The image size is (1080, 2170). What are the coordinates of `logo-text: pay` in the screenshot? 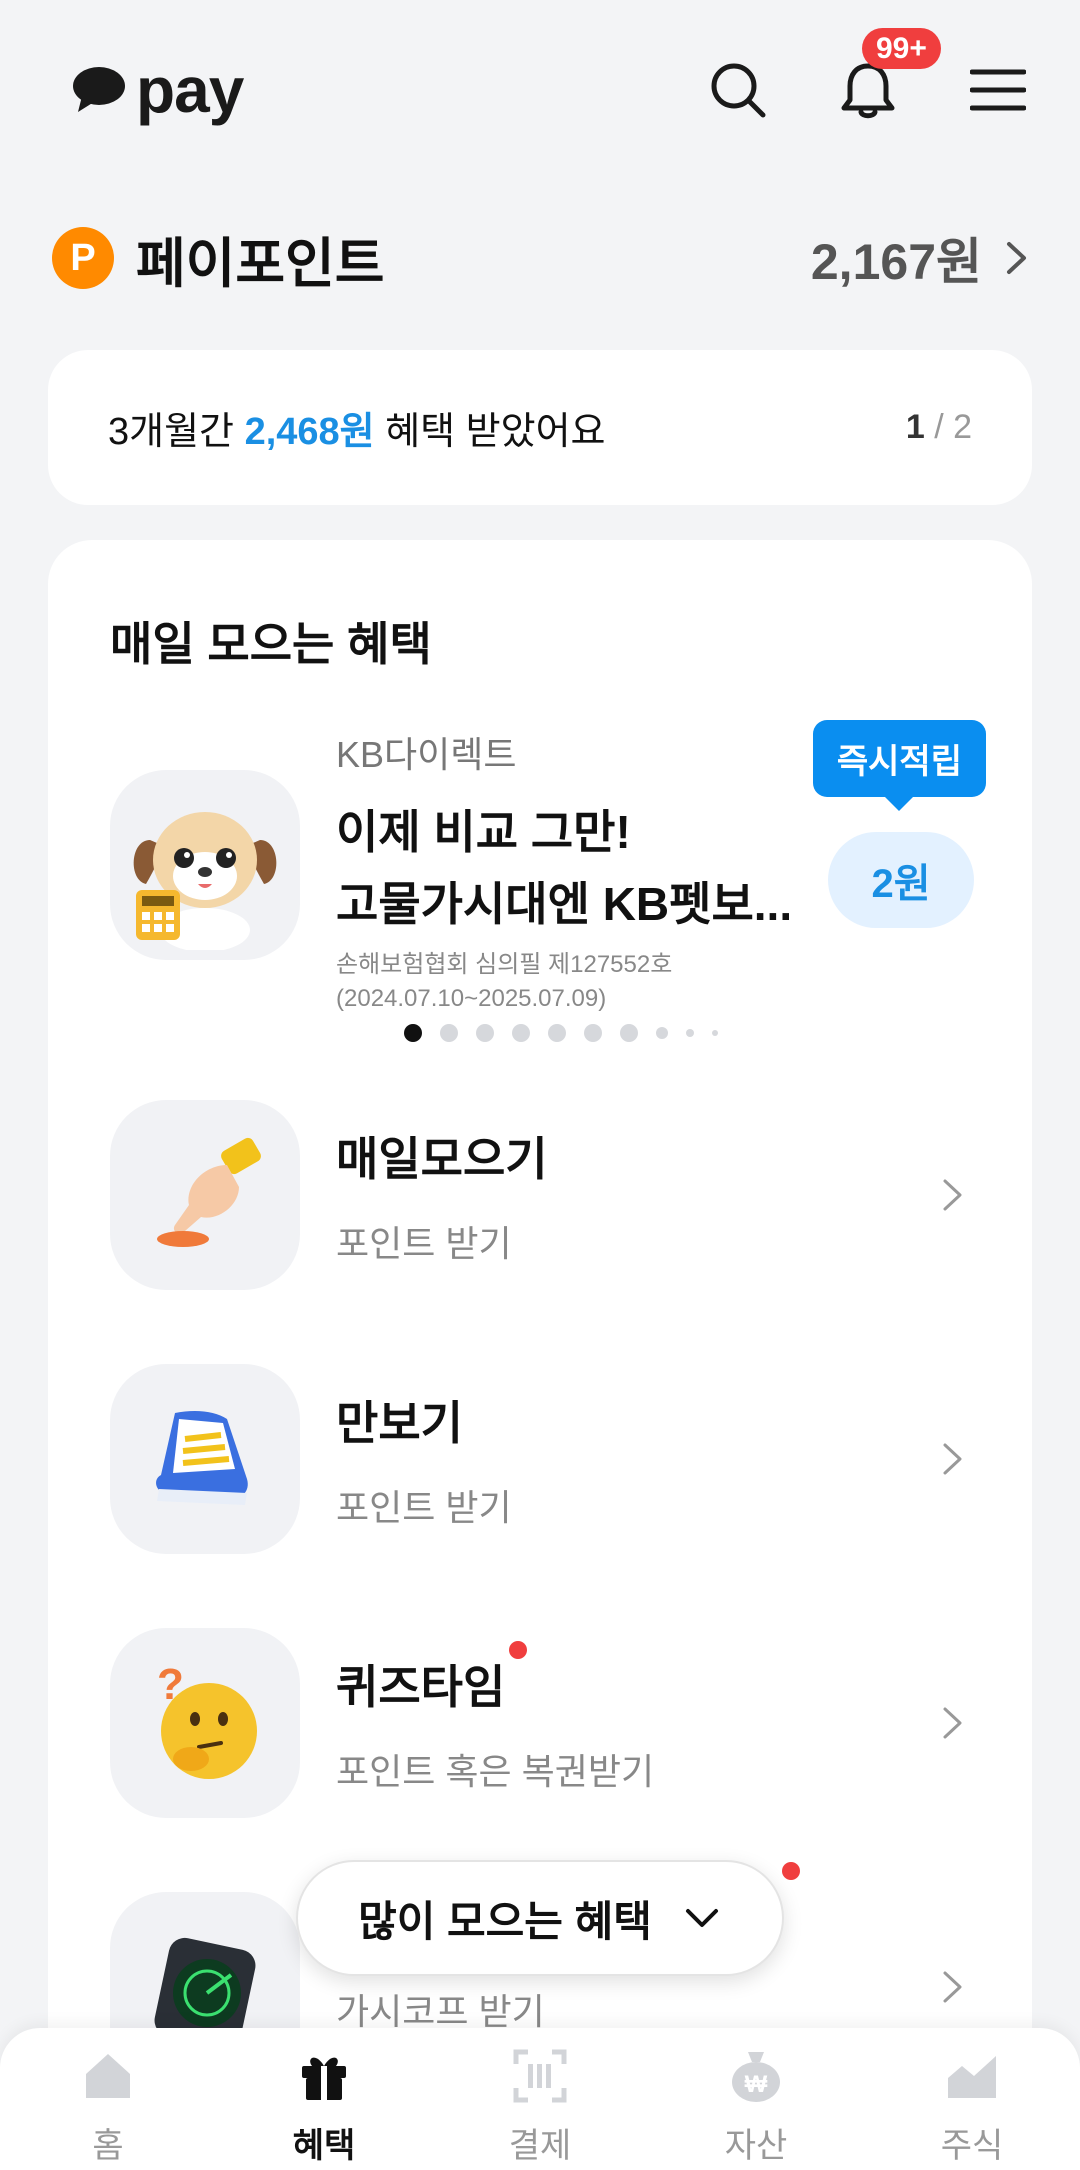 It's located at (190, 90).